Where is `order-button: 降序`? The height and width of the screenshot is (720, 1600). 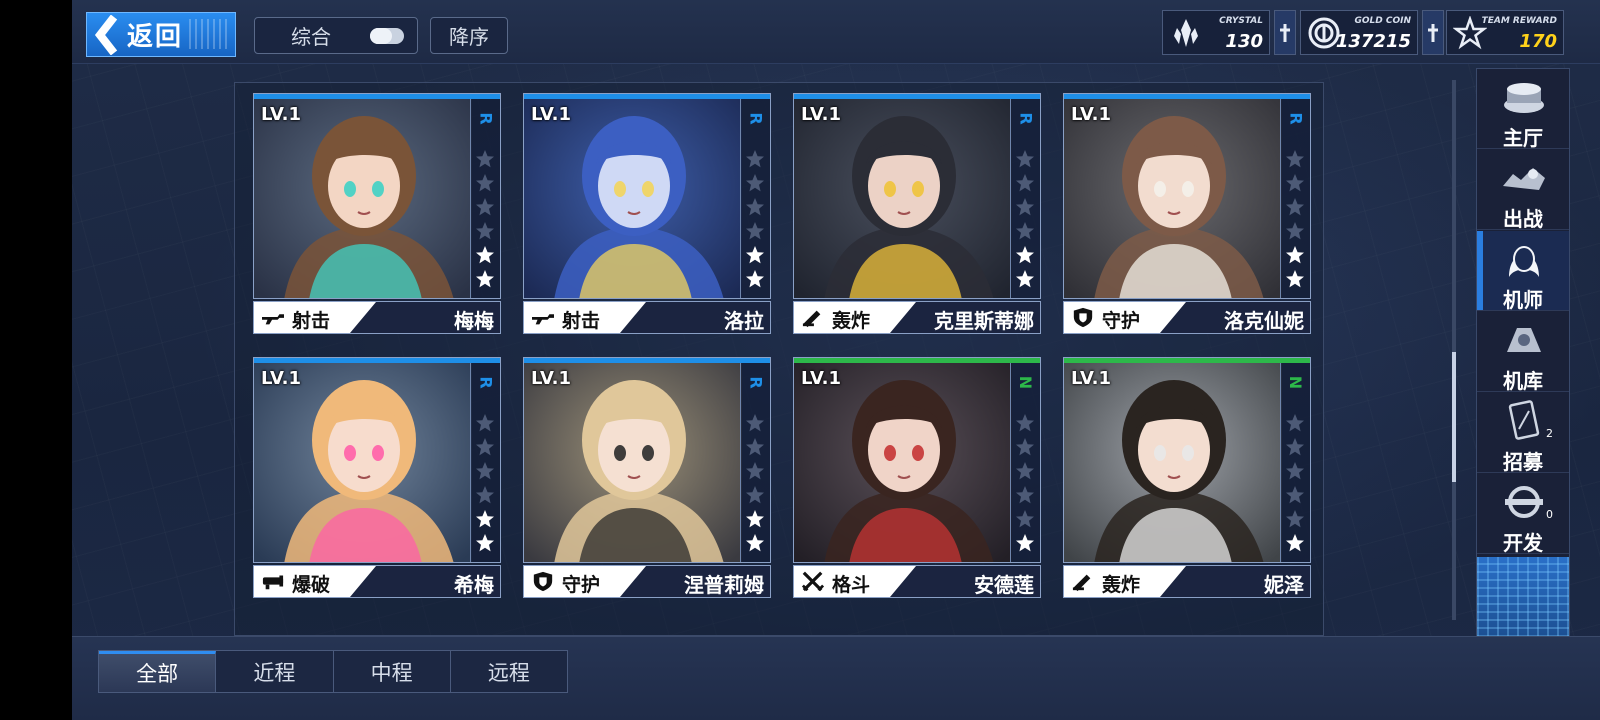
order-button: 降序 is located at coordinates (469, 35).